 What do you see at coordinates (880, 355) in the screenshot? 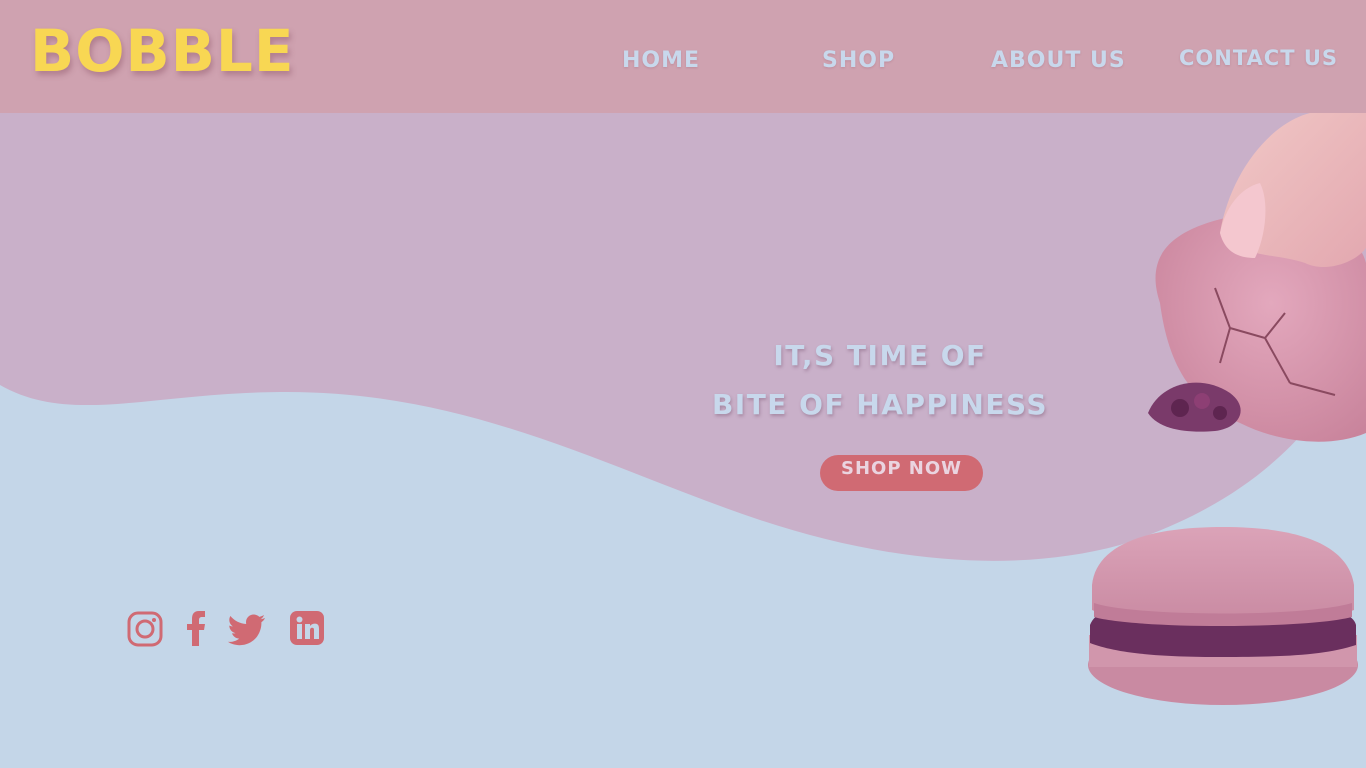
I see `hero-headline-line1: IT,S TIME OF` at bounding box center [880, 355].